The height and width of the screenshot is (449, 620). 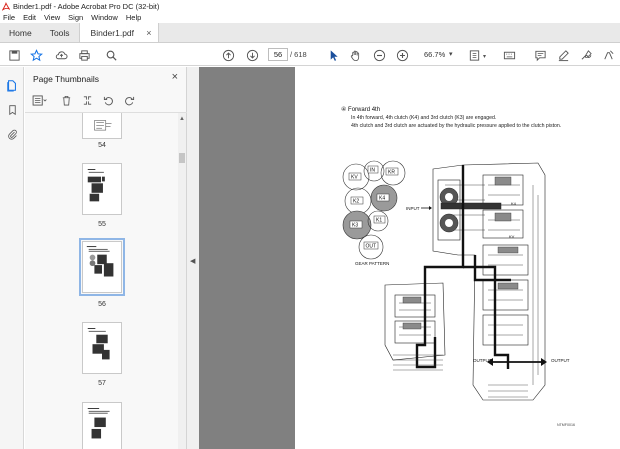 I want to click on page-fit-icon, so click(x=474, y=55).